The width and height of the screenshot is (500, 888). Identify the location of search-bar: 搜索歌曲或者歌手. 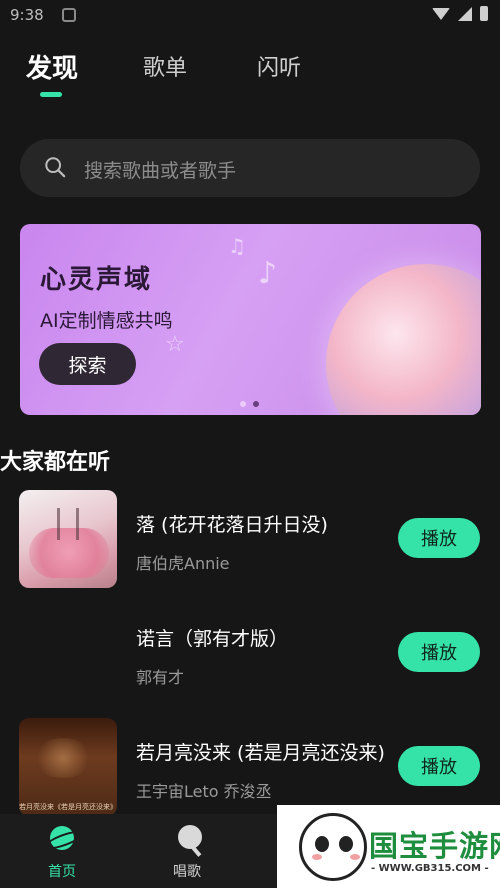
(250, 168).